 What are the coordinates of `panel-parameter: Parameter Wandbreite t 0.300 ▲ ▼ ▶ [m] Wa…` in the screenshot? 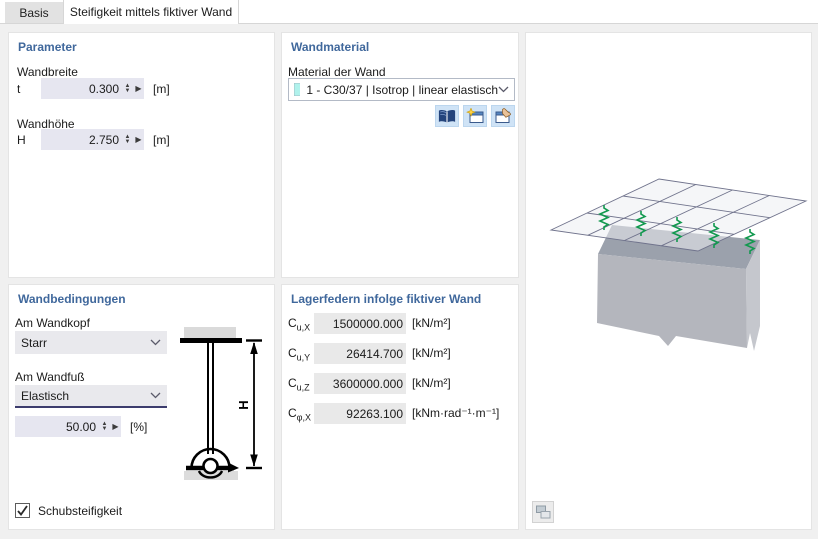 It's located at (141, 155).